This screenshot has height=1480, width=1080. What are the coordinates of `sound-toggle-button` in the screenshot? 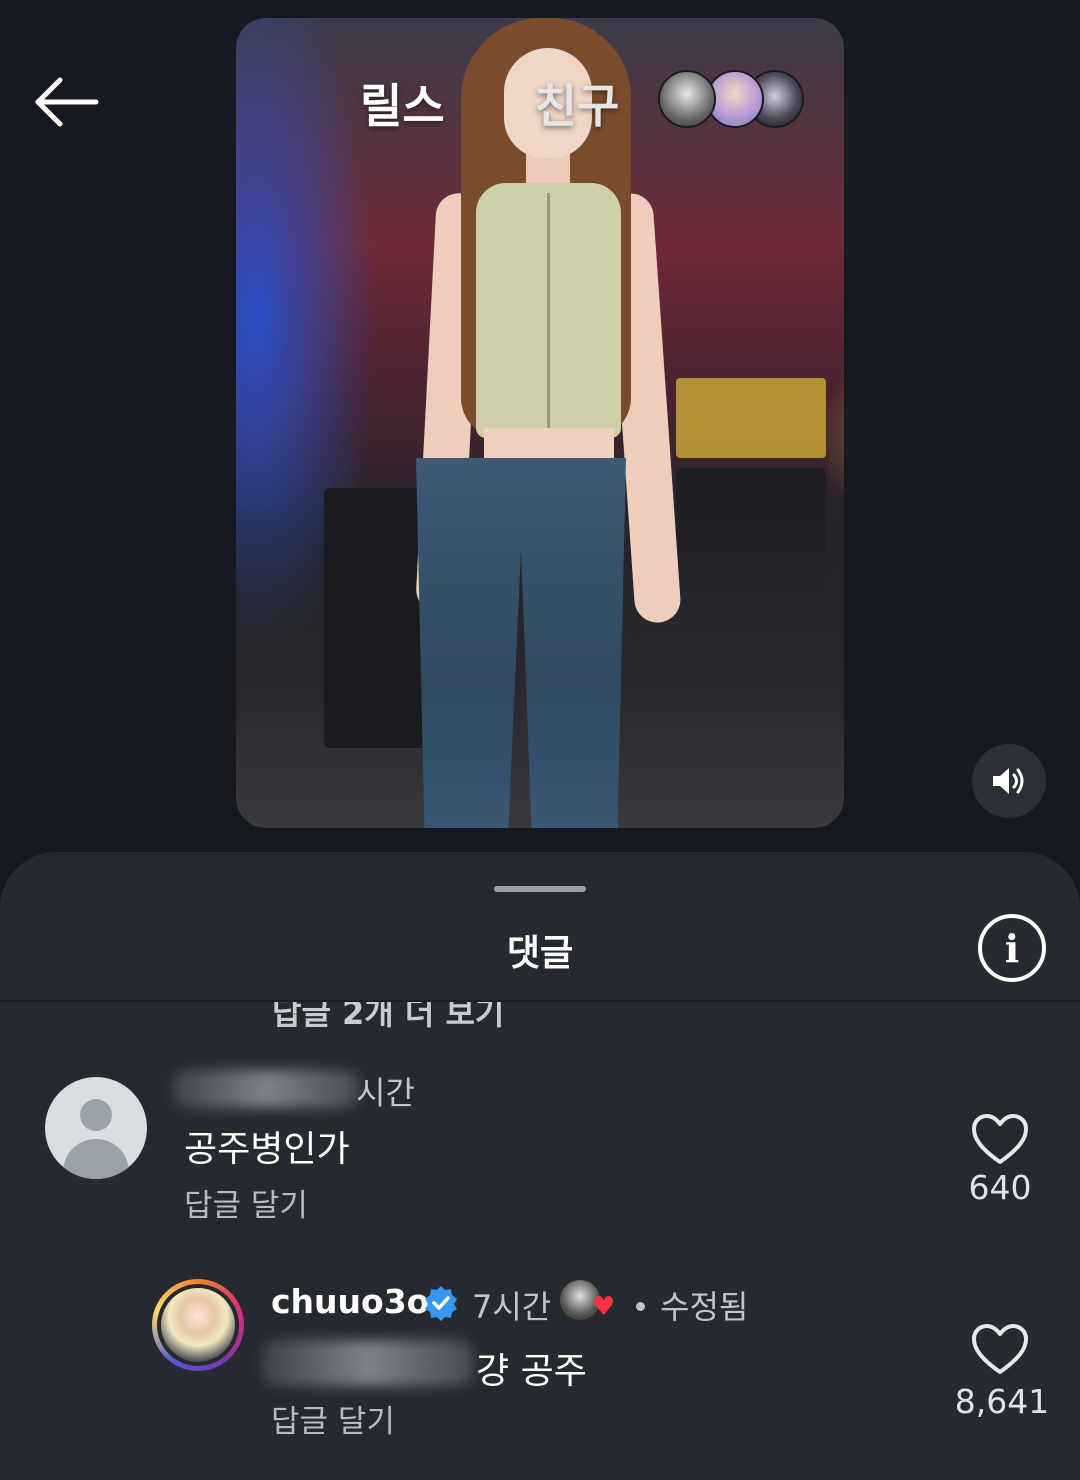 It's located at (1009, 781).